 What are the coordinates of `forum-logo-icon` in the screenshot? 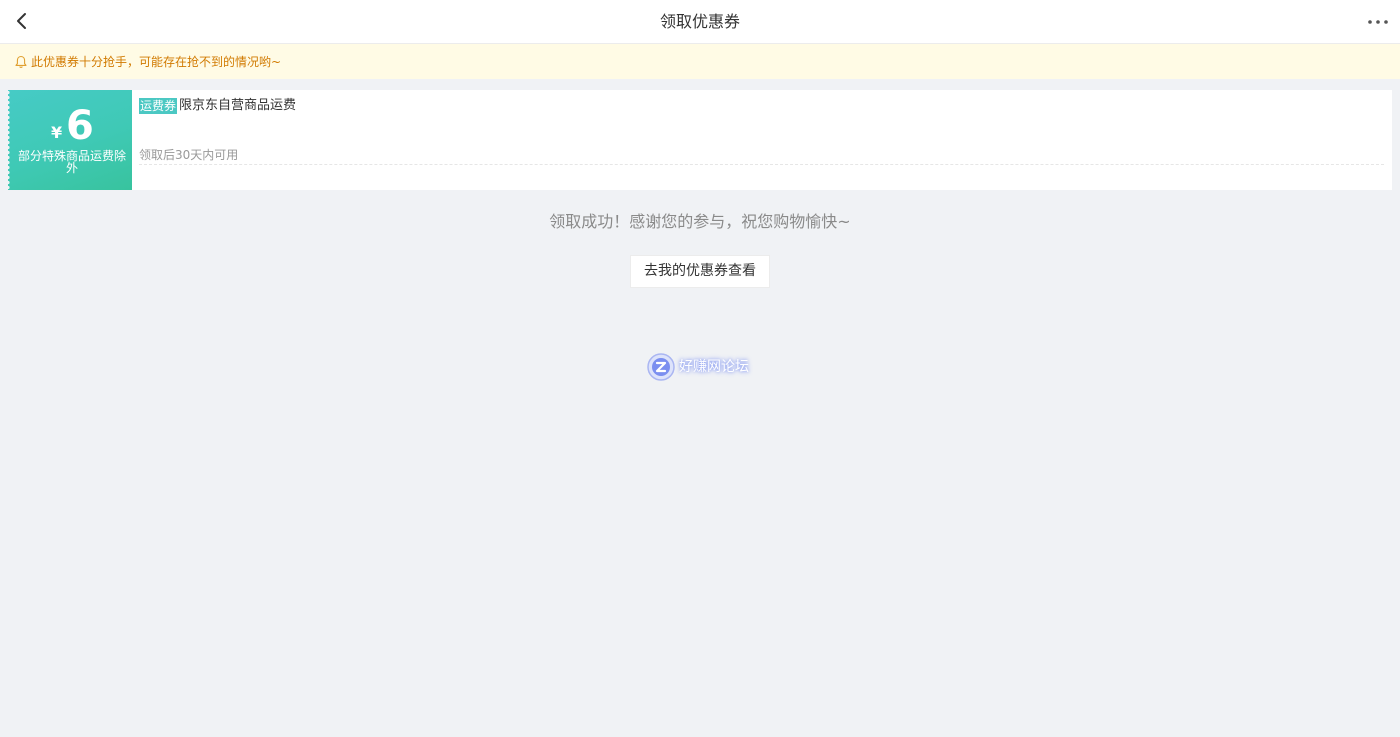 It's located at (661, 367).